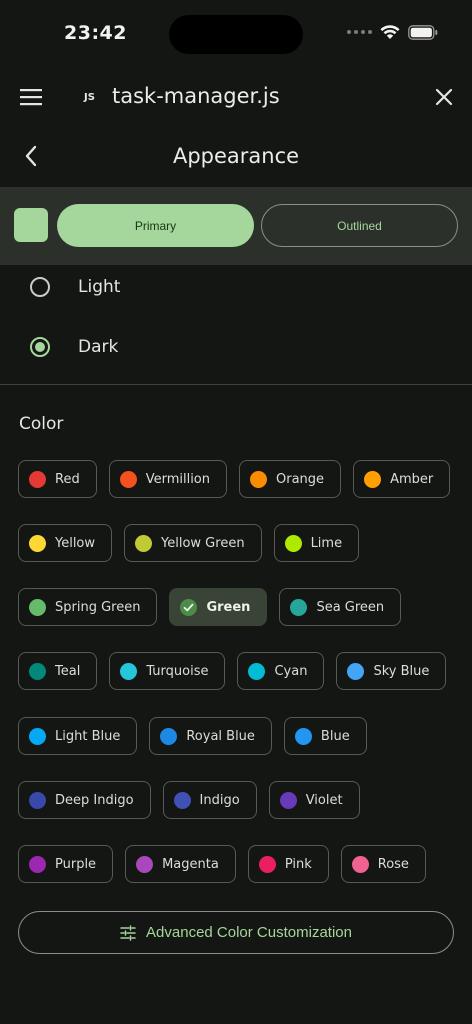 This screenshot has width=472, height=1024. I want to click on color-chip-green: Green, so click(218, 607).